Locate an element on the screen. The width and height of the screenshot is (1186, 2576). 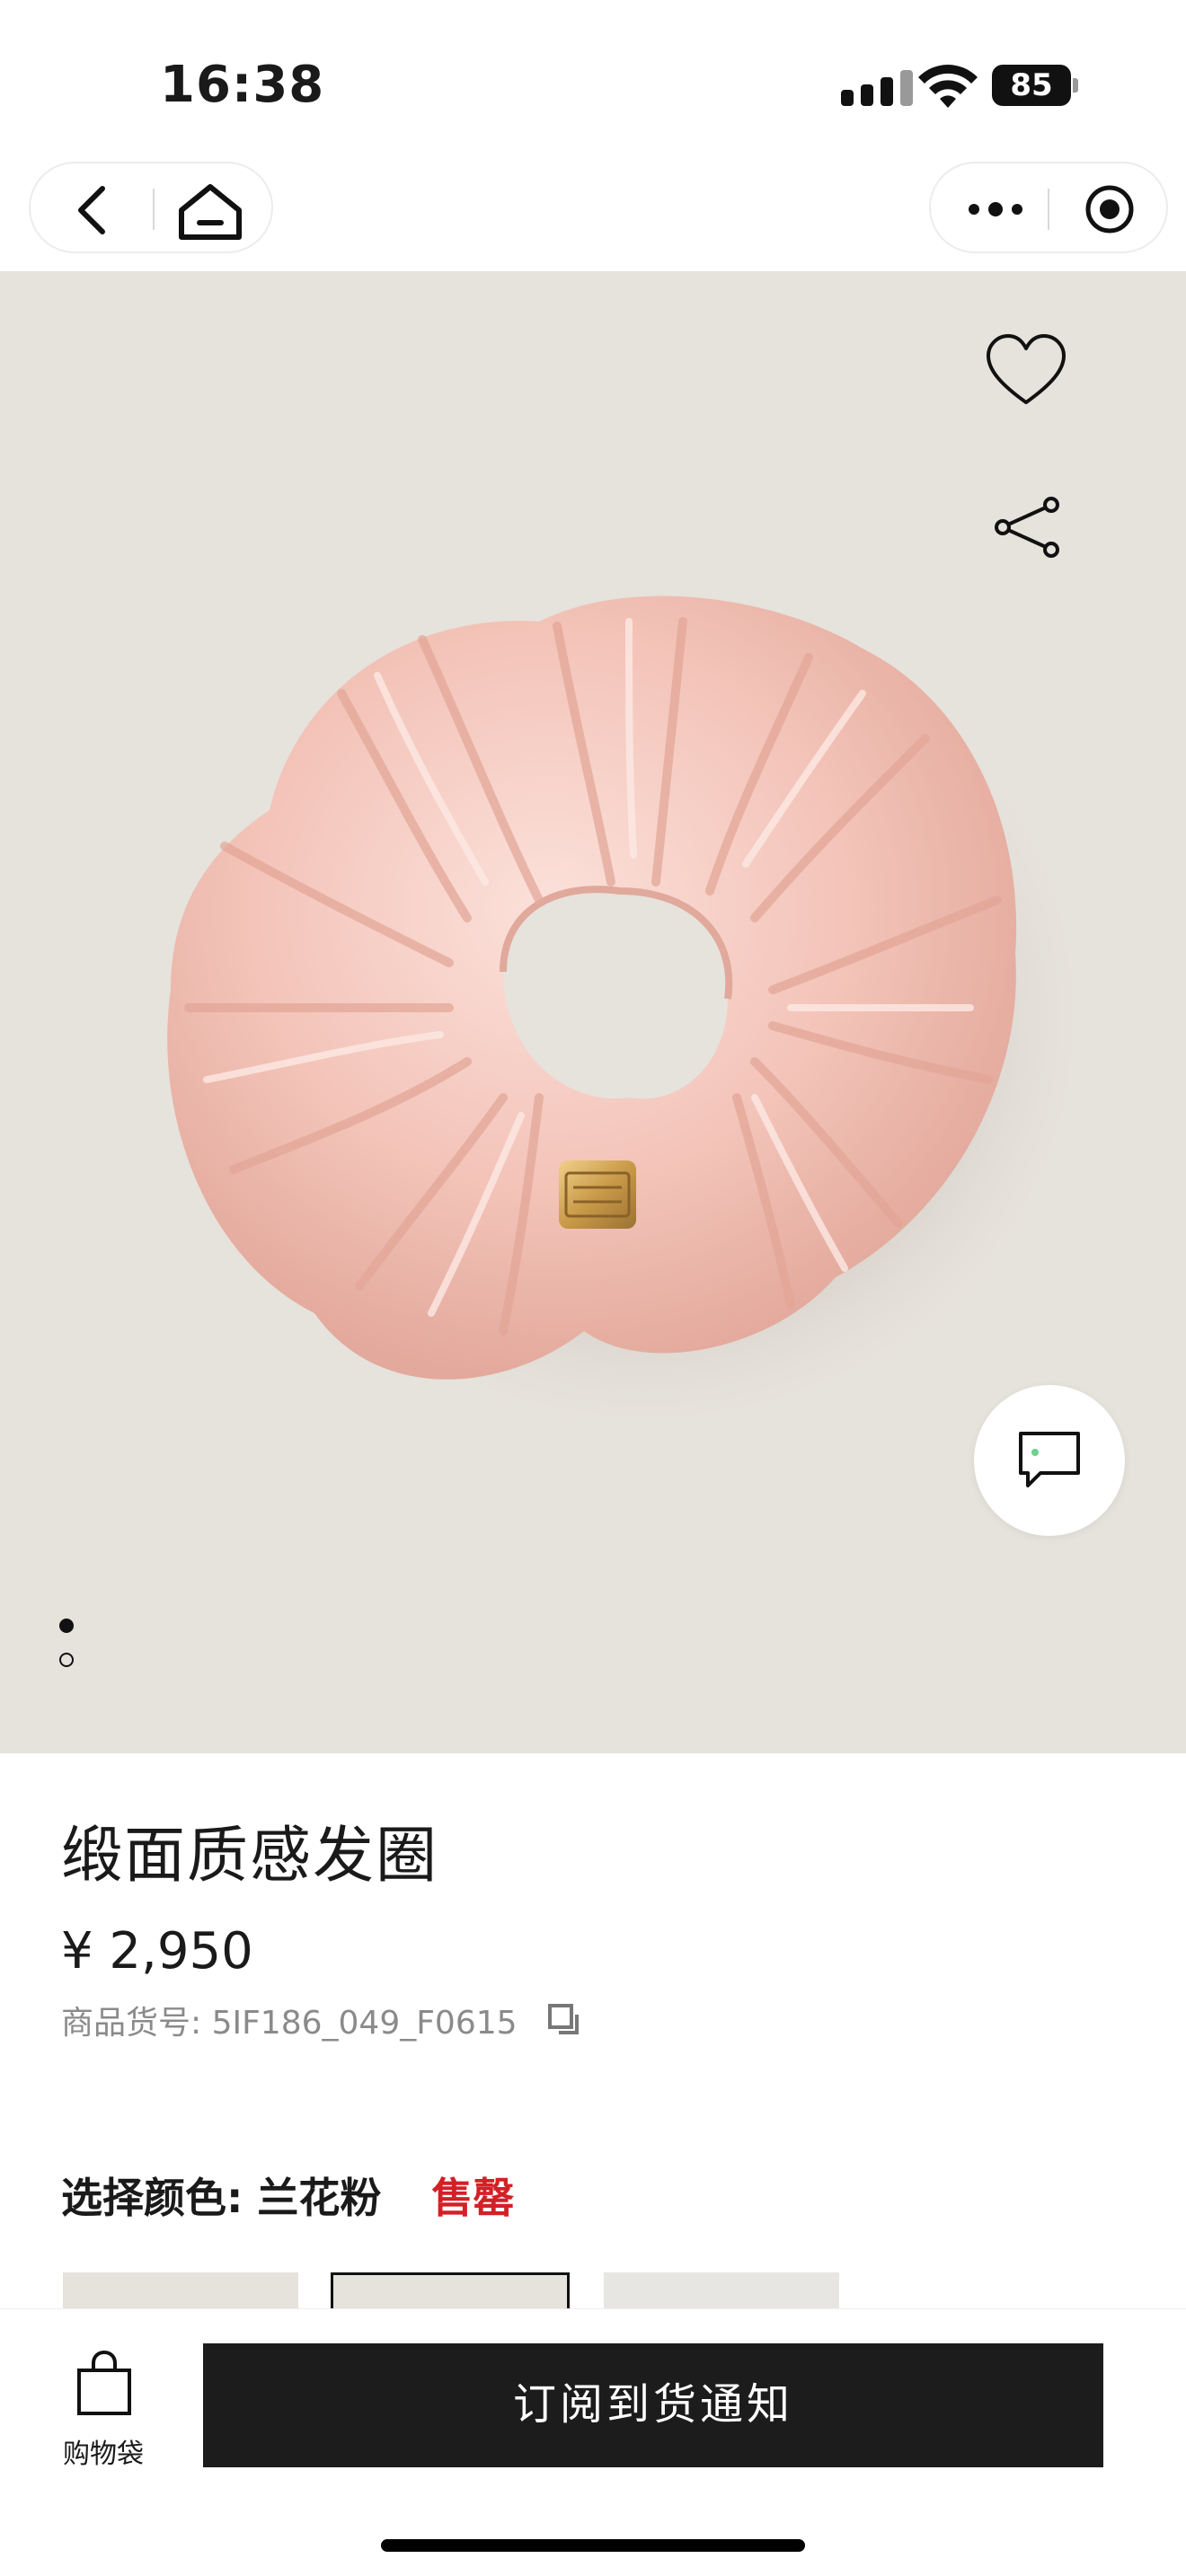
heart-icon is located at coordinates (1026, 370).